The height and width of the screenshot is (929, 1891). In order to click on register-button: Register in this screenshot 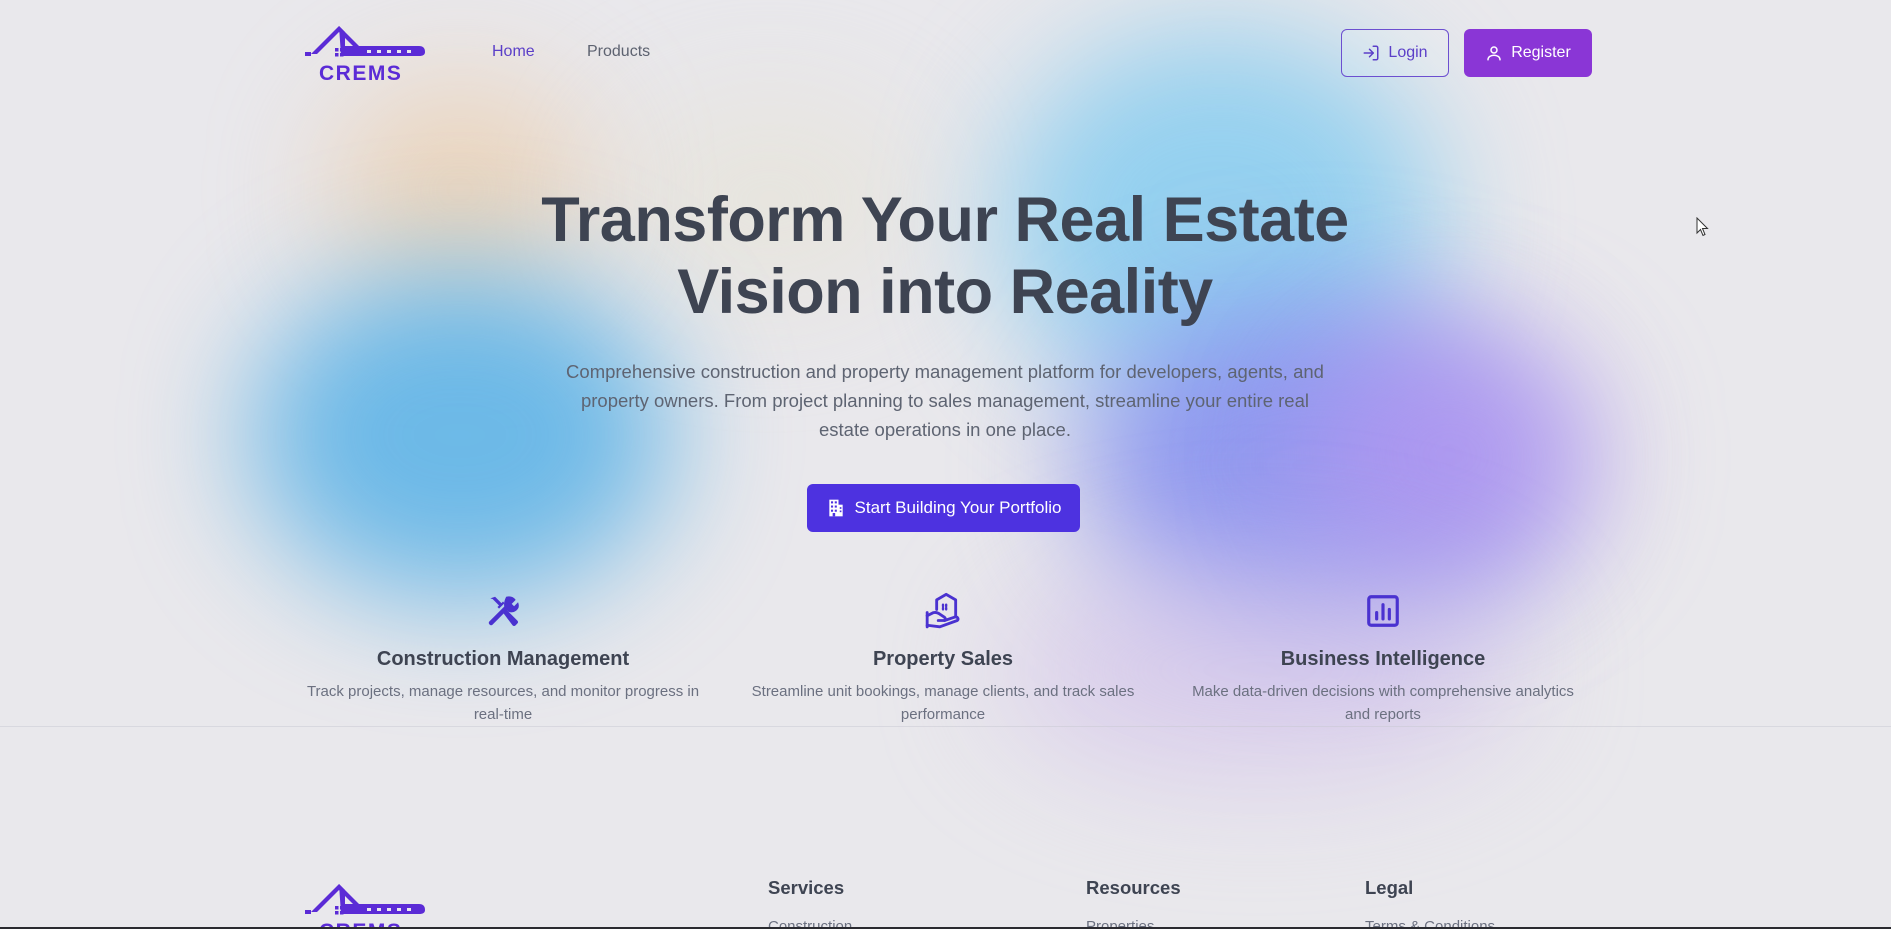, I will do `click(1528, 53)`.